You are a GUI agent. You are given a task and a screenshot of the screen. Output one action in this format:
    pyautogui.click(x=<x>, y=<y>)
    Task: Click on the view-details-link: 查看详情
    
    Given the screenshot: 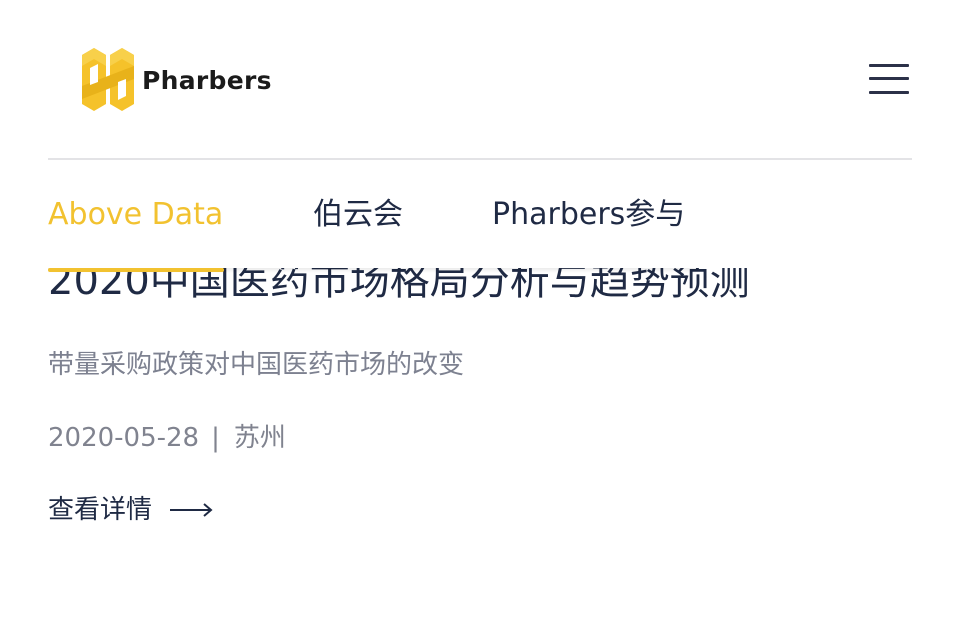 What is the action you would take?
    pyautogui.click(x=131, y=510)
    